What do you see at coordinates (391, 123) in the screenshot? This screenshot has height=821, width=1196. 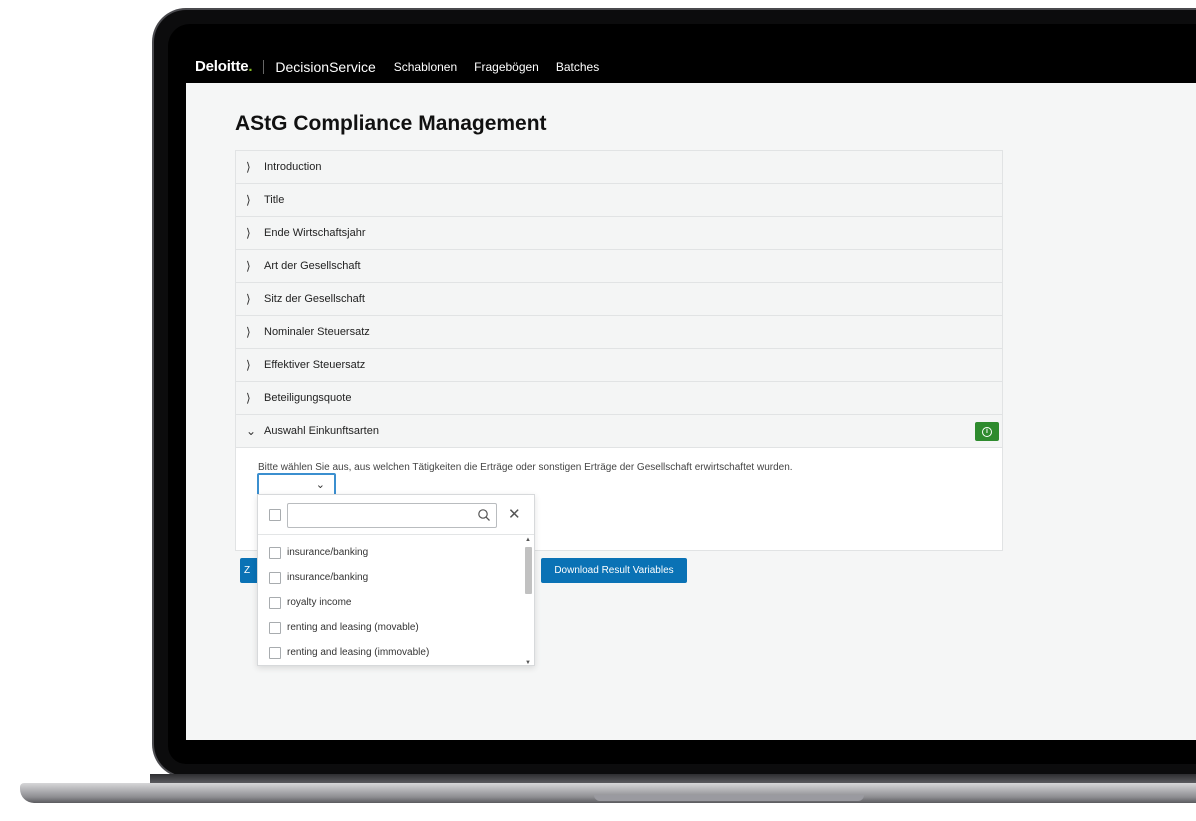 I see `page-title: AStG Compliance Management` at bounding box center [391, 123].